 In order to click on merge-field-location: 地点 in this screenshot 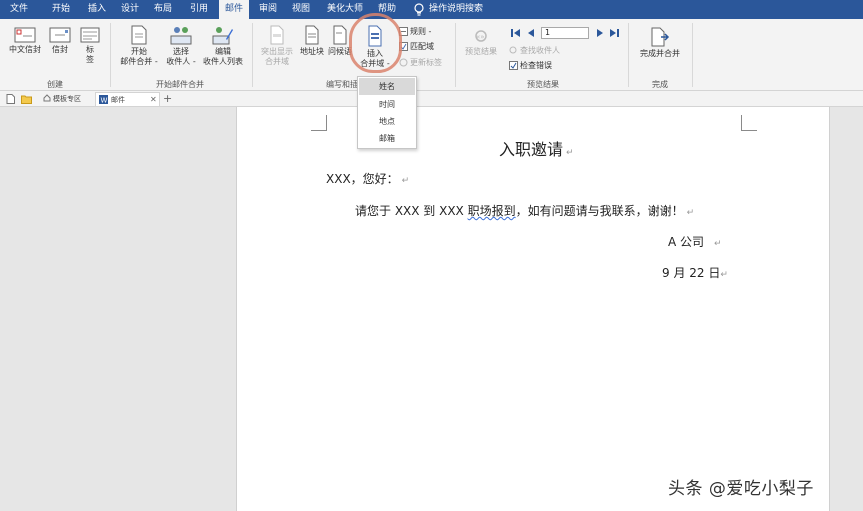, I will do `click(387, 121)`.